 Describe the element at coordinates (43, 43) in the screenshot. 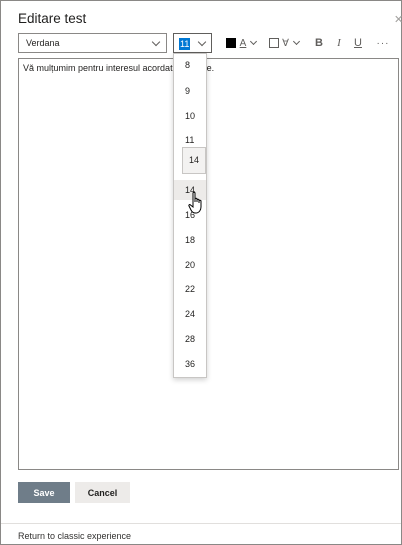

I see `font-family-value: Verdana` at that location.